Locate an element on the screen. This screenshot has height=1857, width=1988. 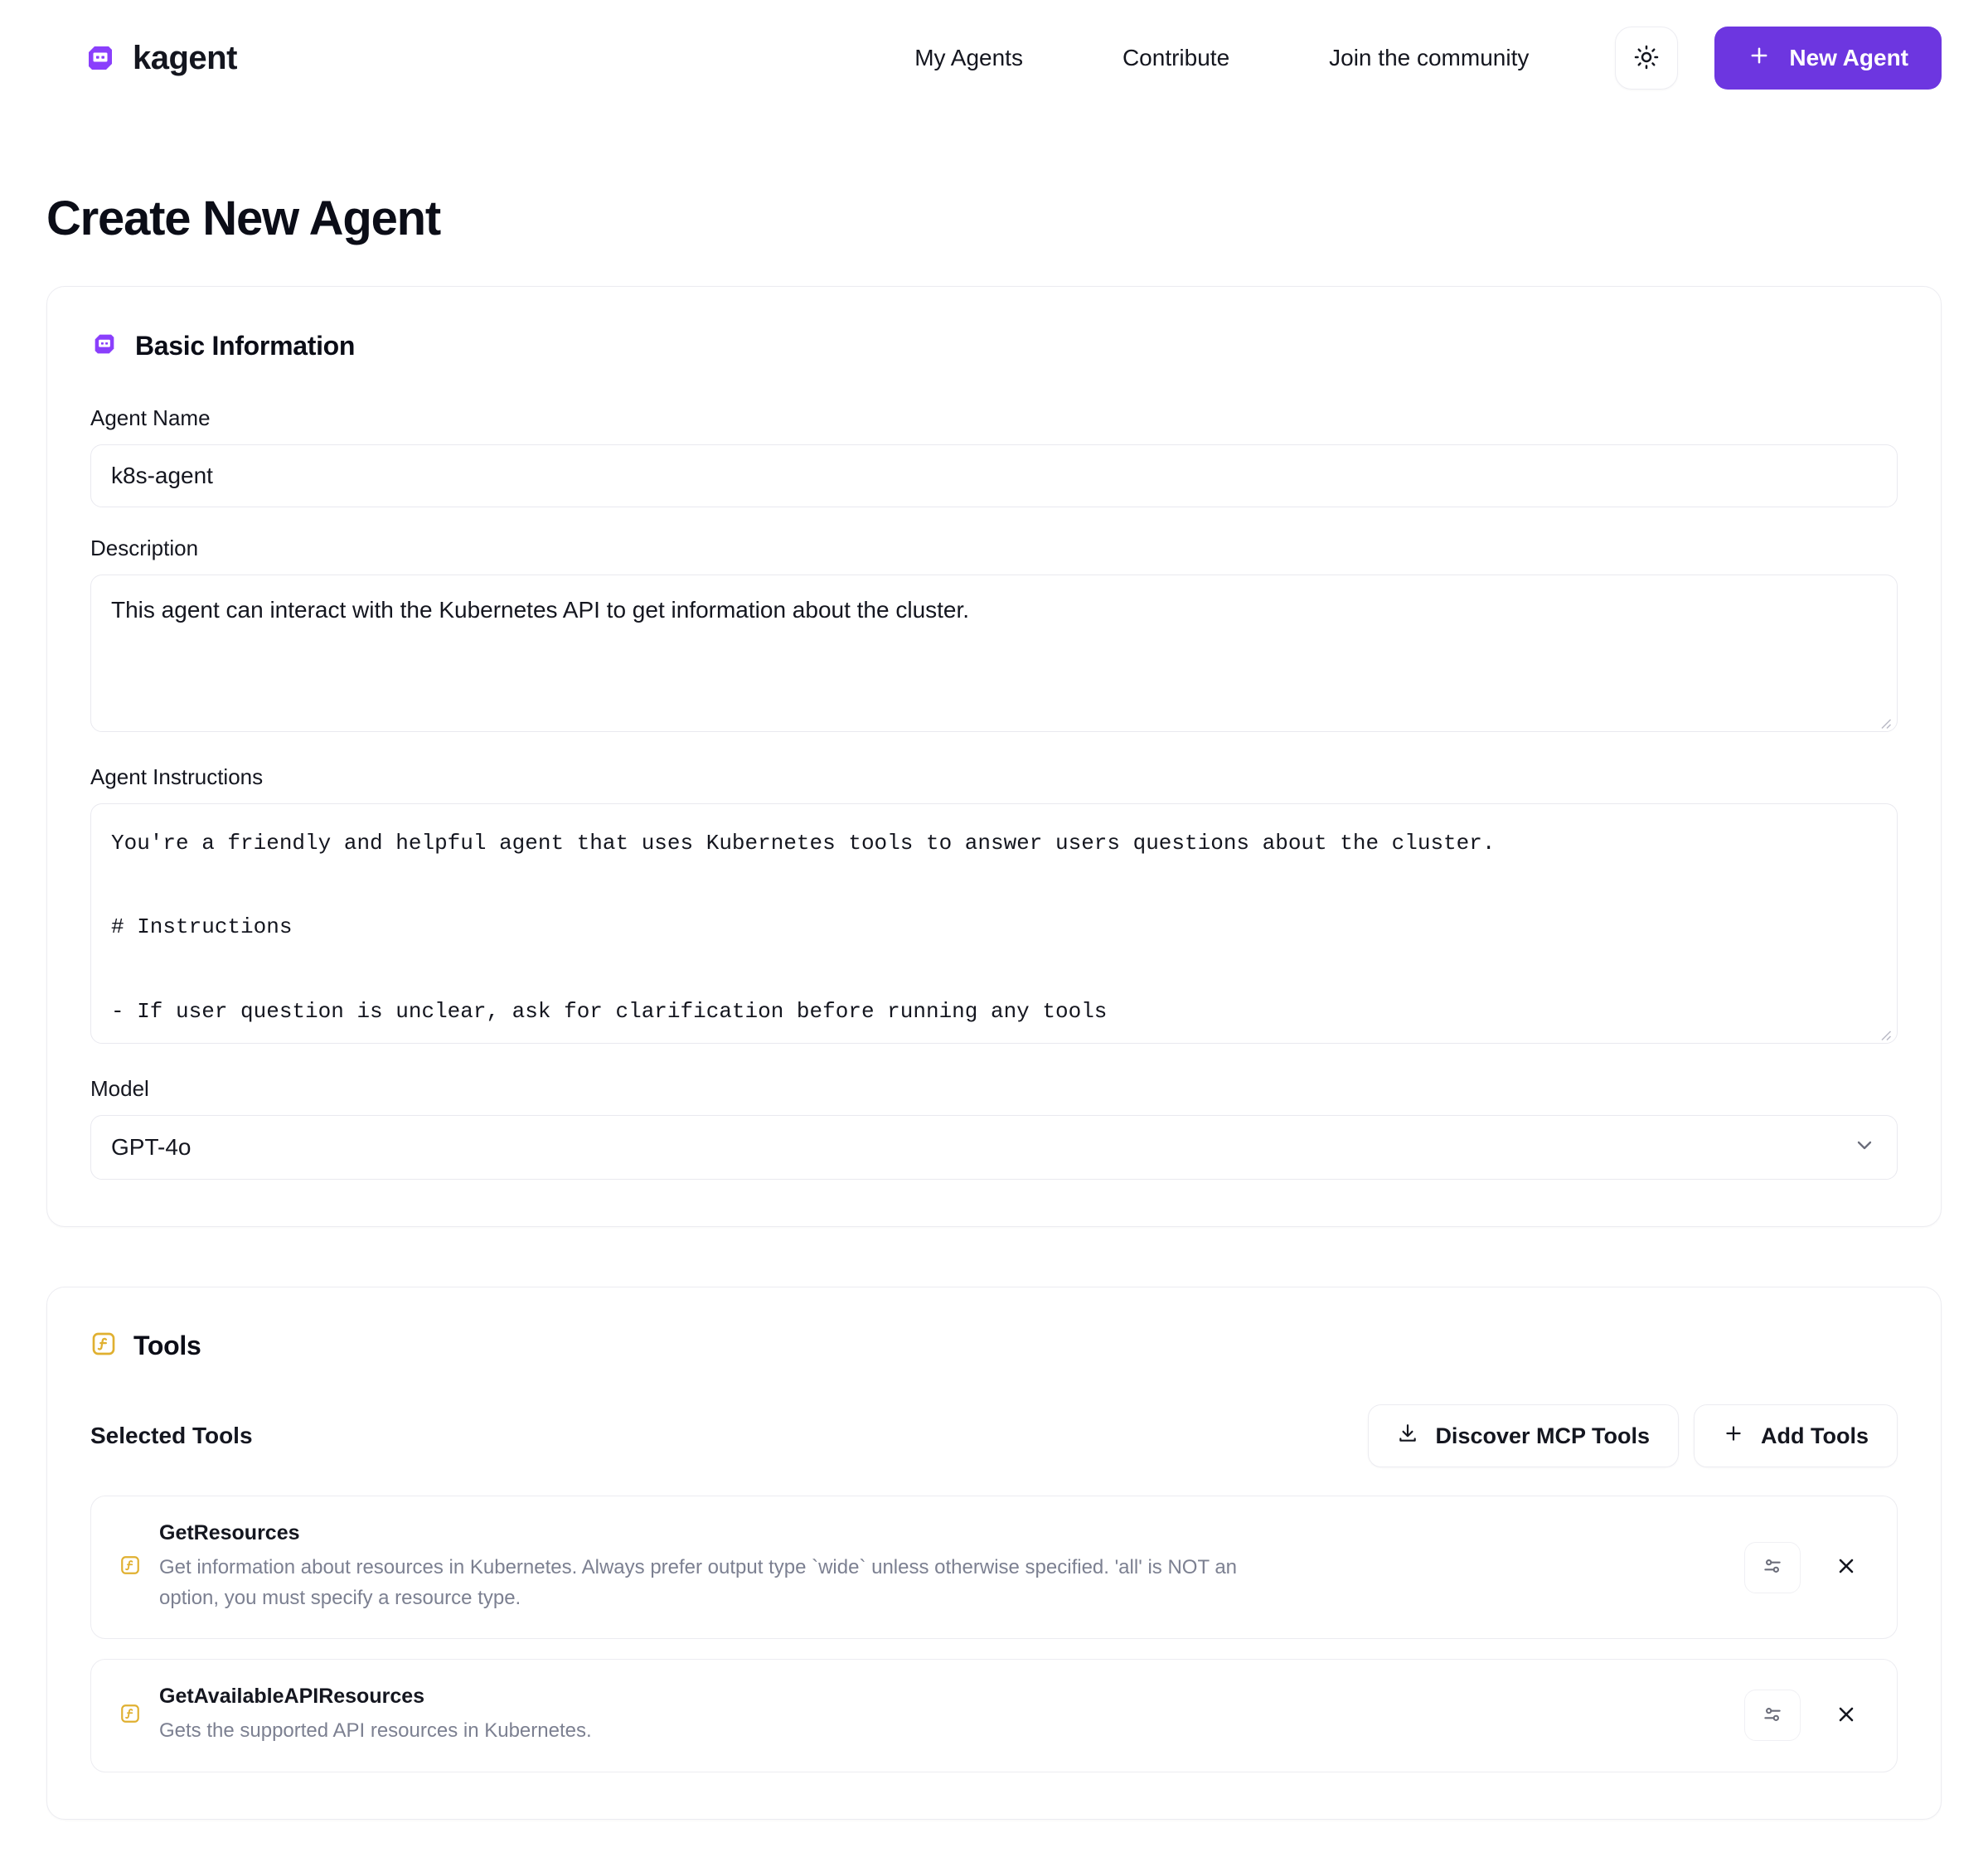
model-select: GPT-4o is located at coordinates (994, 1148).